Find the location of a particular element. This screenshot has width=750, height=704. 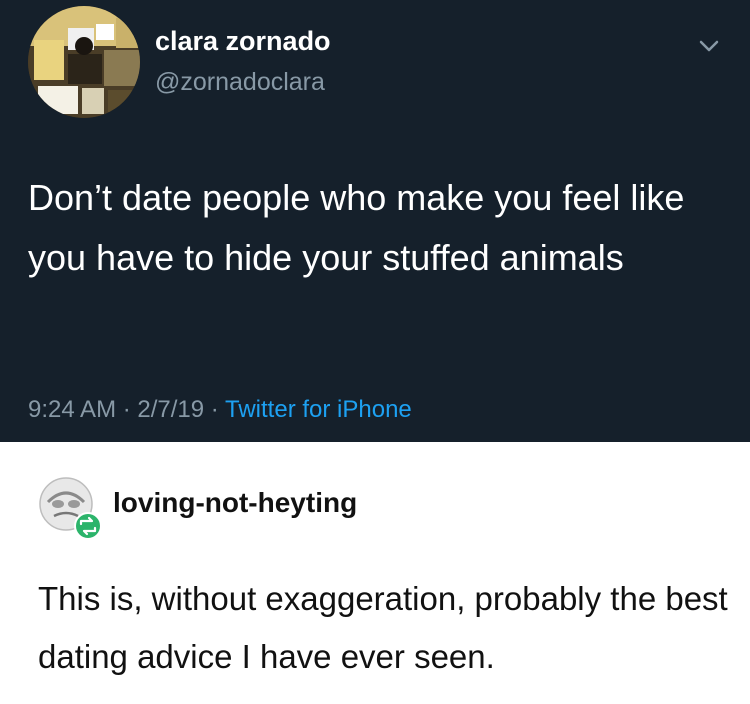

tweet-source-link: Twitter for iPhone is located at coordinates (318, 409).